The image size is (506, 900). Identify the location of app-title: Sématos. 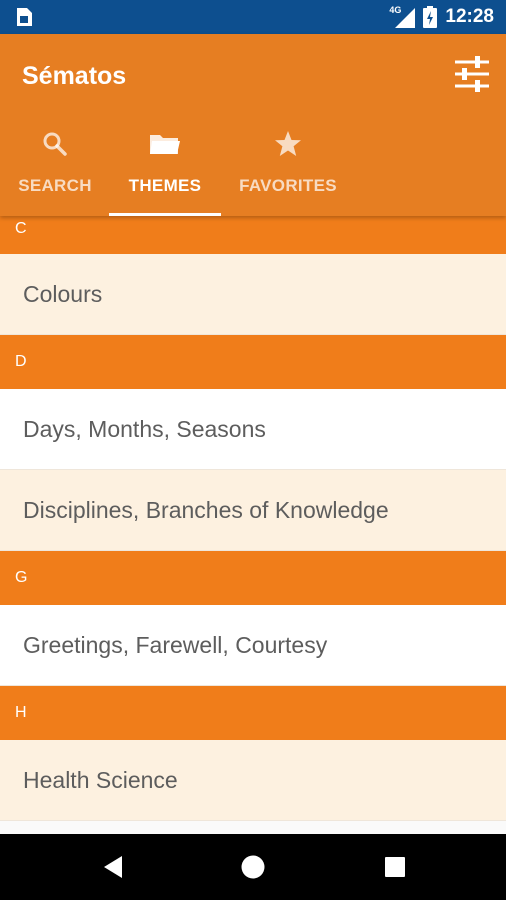
(74, 76).